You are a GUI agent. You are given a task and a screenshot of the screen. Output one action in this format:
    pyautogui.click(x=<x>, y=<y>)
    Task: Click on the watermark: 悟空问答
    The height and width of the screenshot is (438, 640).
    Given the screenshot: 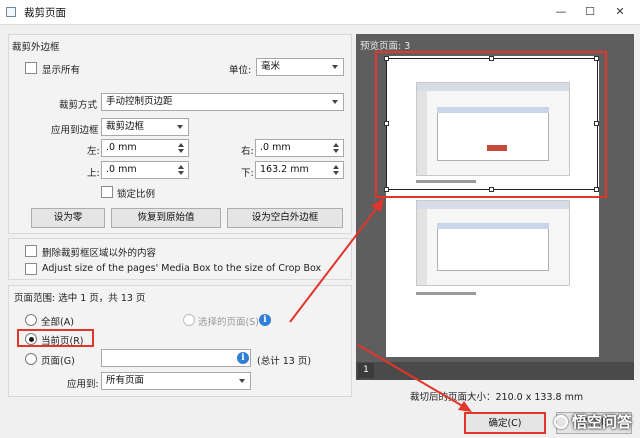 What is the action you would take?
    pyautogui.click(x=592, y=421)
    